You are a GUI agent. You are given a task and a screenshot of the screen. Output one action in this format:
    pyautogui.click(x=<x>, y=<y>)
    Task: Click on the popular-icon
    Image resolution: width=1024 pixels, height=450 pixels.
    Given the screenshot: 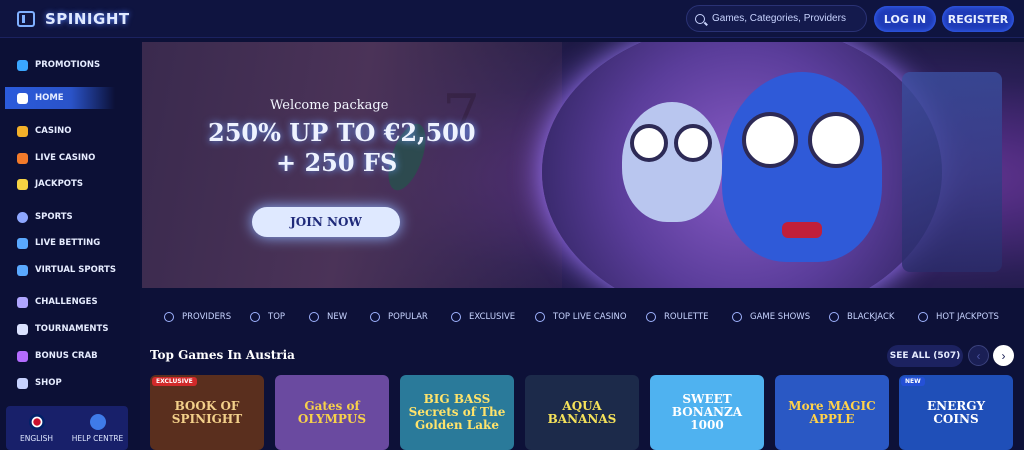 What is the action you would take?
    pyautogui.click(x=375, y=317)
    